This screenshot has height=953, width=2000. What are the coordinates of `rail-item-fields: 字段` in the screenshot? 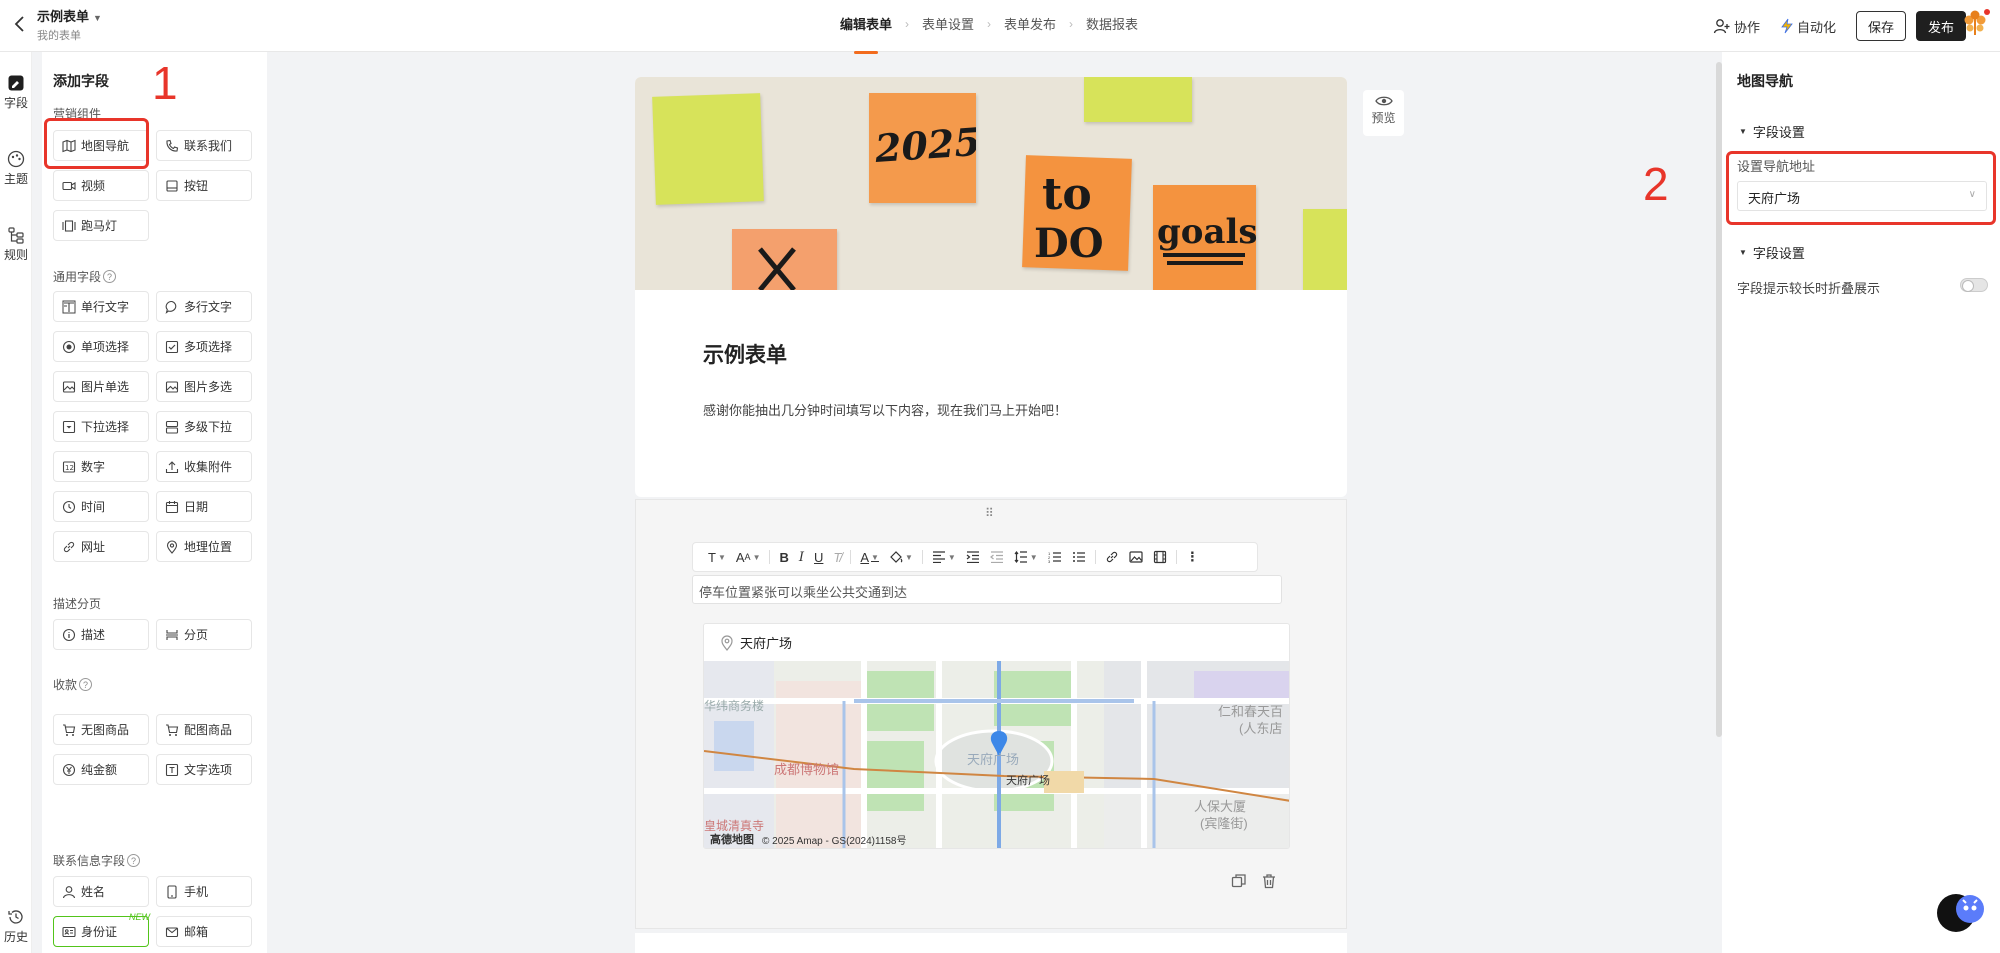 It's located at (16, 92).